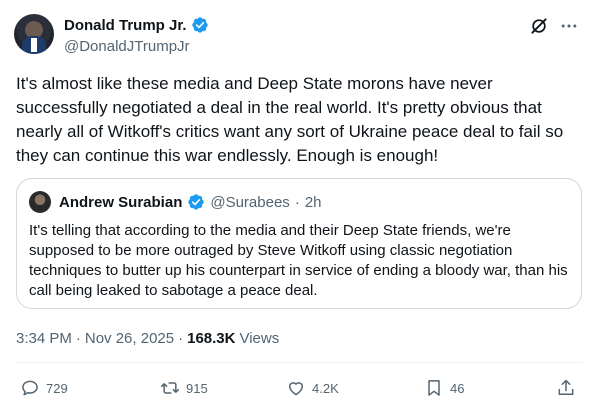 The image size is (599, 418). I want to click on author-name-row: Donald Trump Jr., so click(136, 25).